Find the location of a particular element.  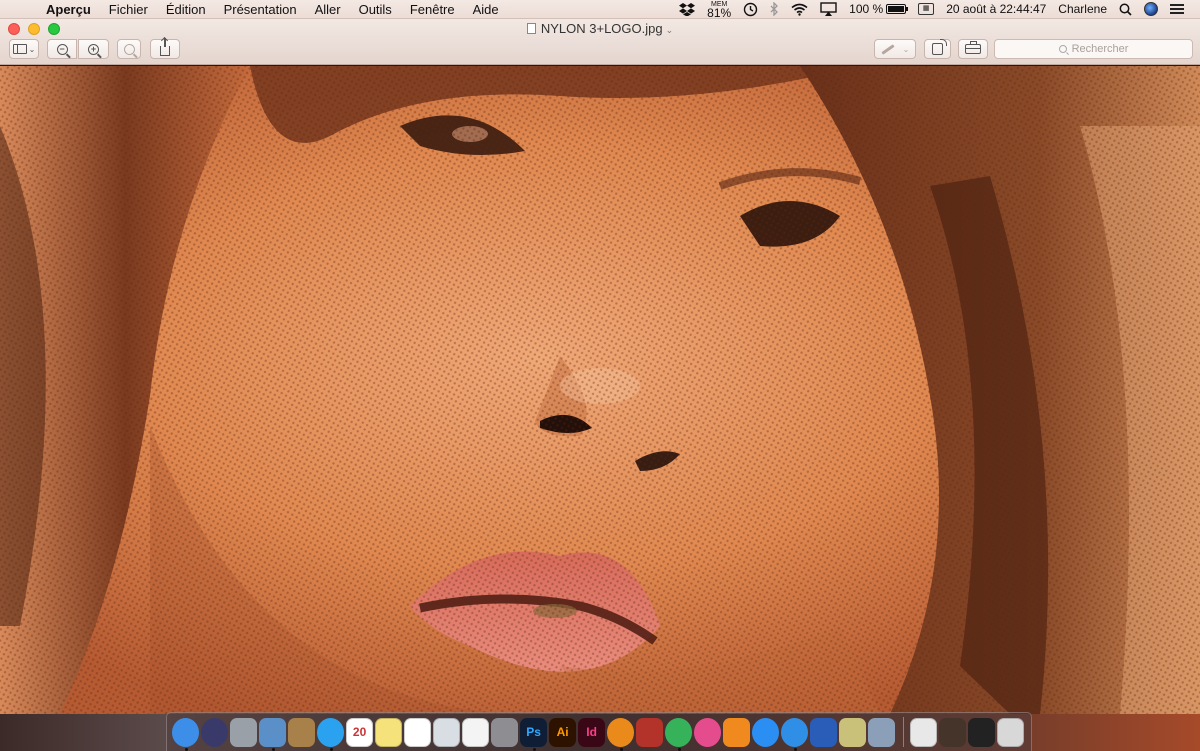

siri-orb-icon is located at coordinates (1151, 9).